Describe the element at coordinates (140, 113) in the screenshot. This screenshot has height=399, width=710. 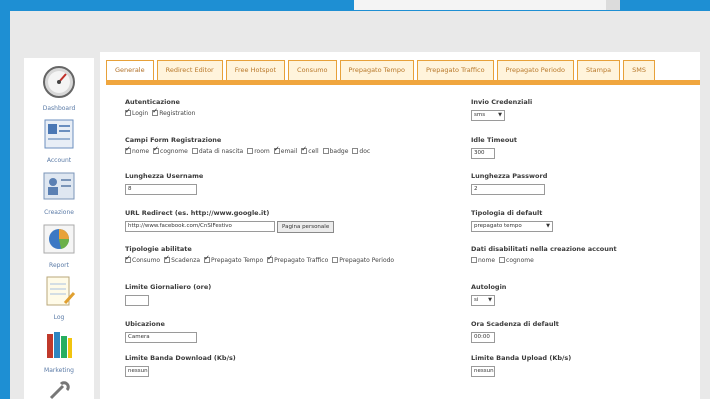
I see `option-label: Login` at that location.